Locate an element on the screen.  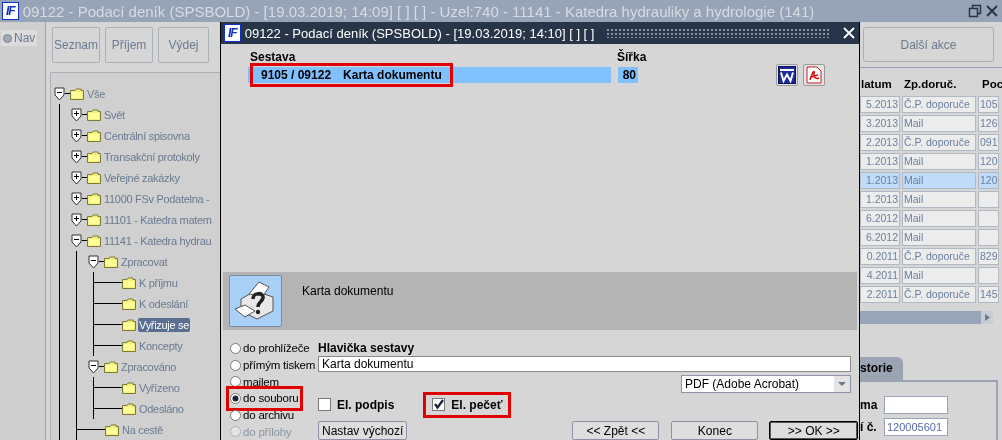
tree-item: Veřejné zakázky is located at coordinates (142, 177).